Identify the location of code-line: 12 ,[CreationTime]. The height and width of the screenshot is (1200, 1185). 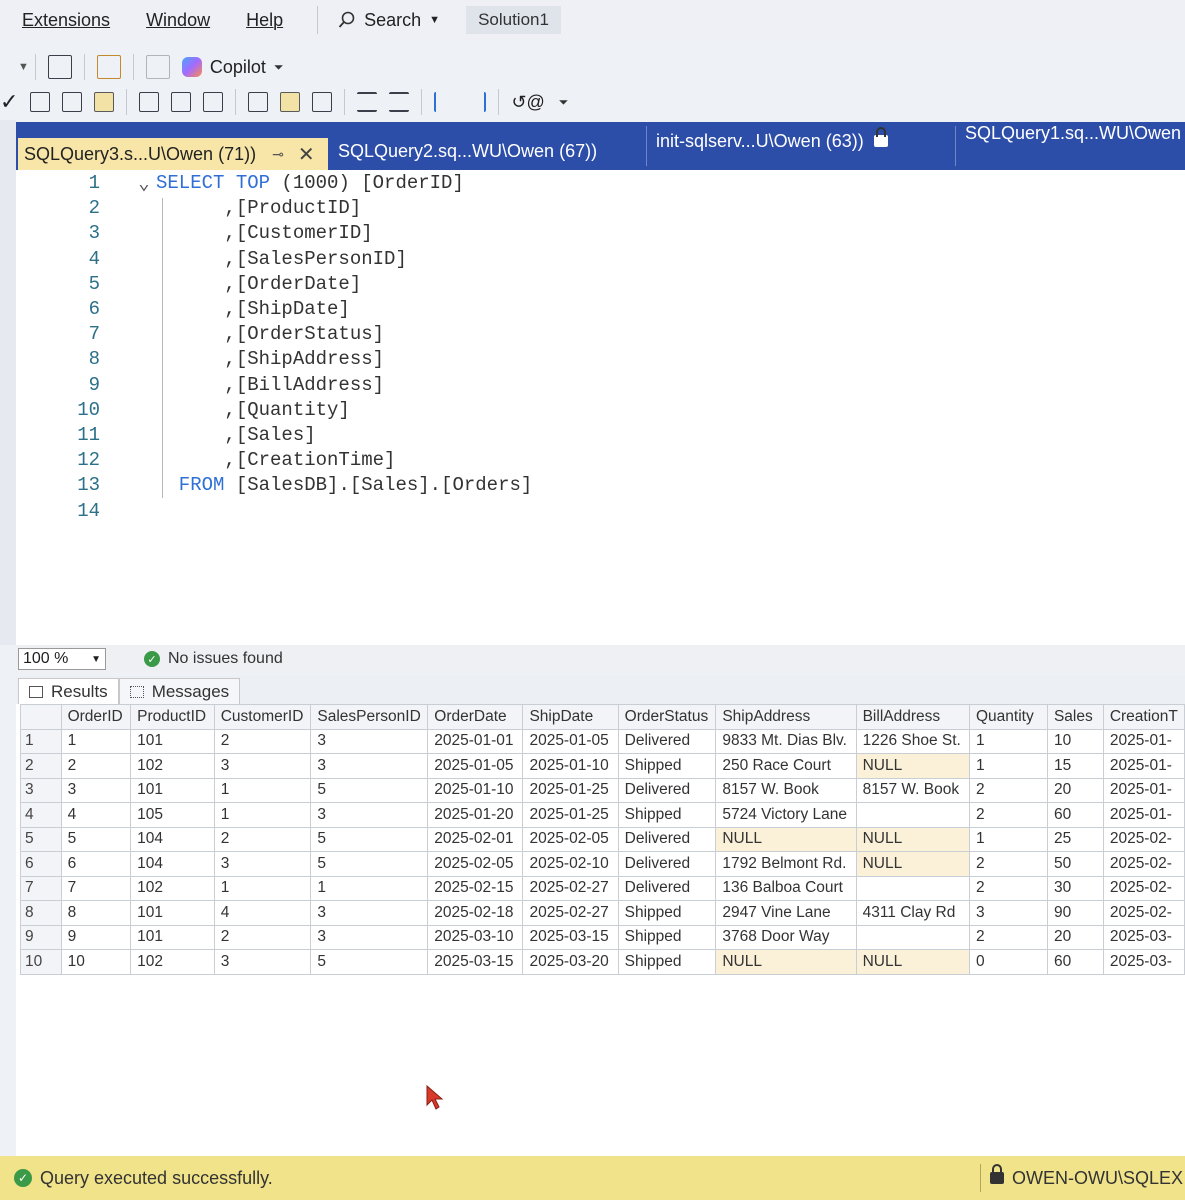
(205, 461).